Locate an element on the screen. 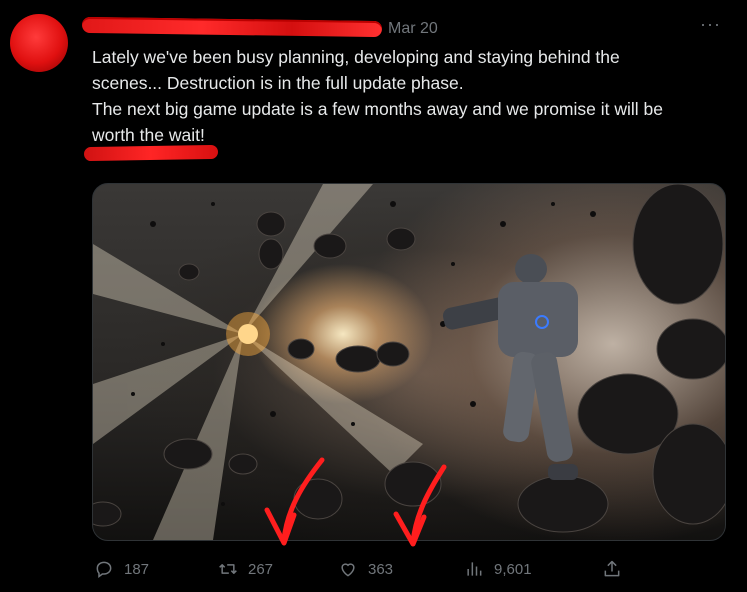 This screenshot has height=592, width=747. avatar is located at coordinates (39, 43).